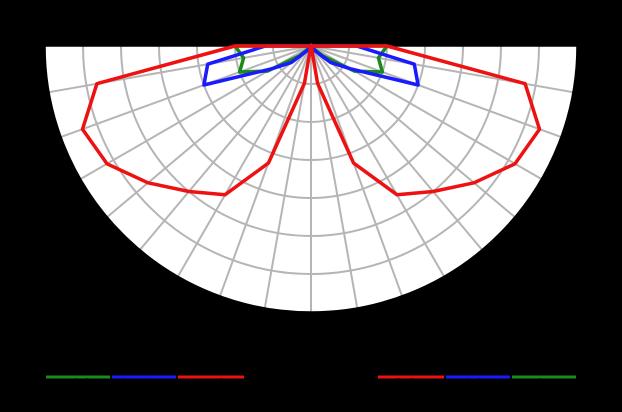 The image size is (622, 412). I want to click on legend-label: 270°, so click(142, 386).